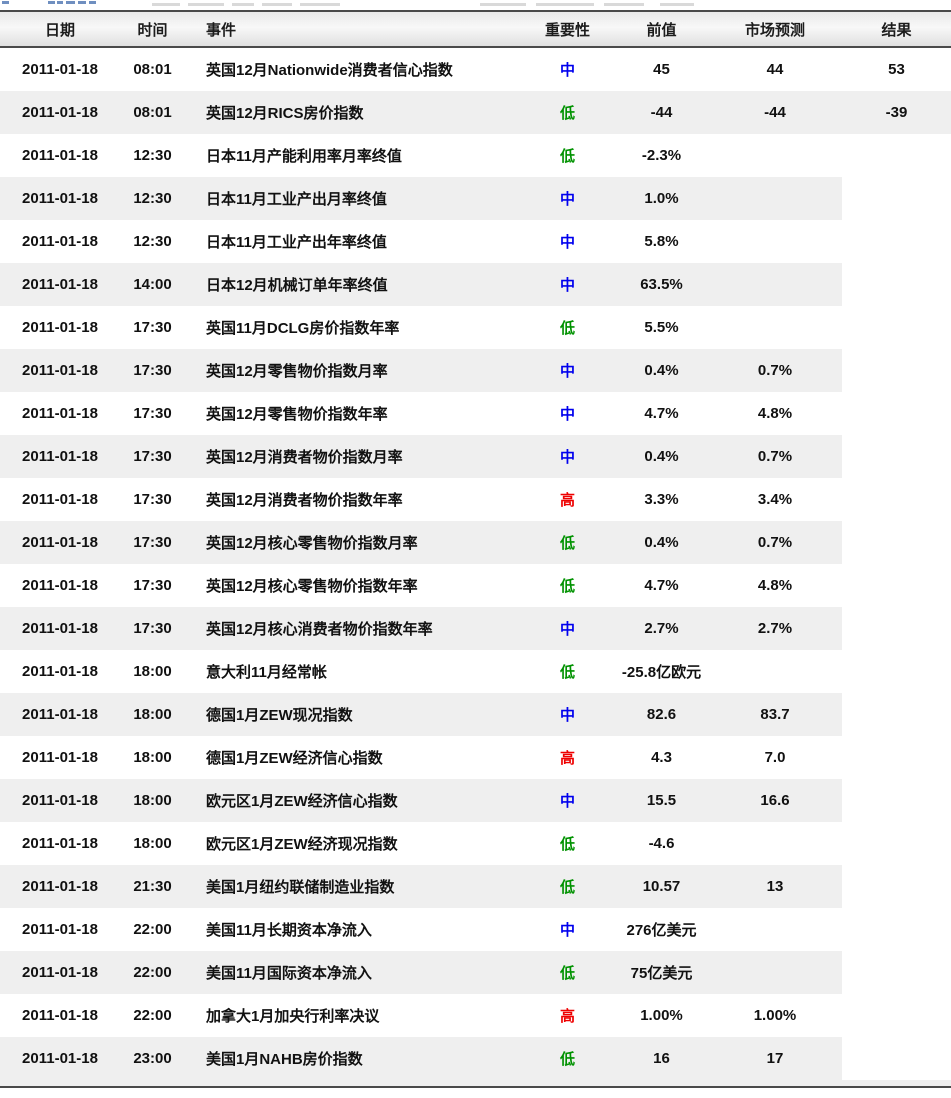  I want to click on time-cell: 23:00, so click(152, 1058).